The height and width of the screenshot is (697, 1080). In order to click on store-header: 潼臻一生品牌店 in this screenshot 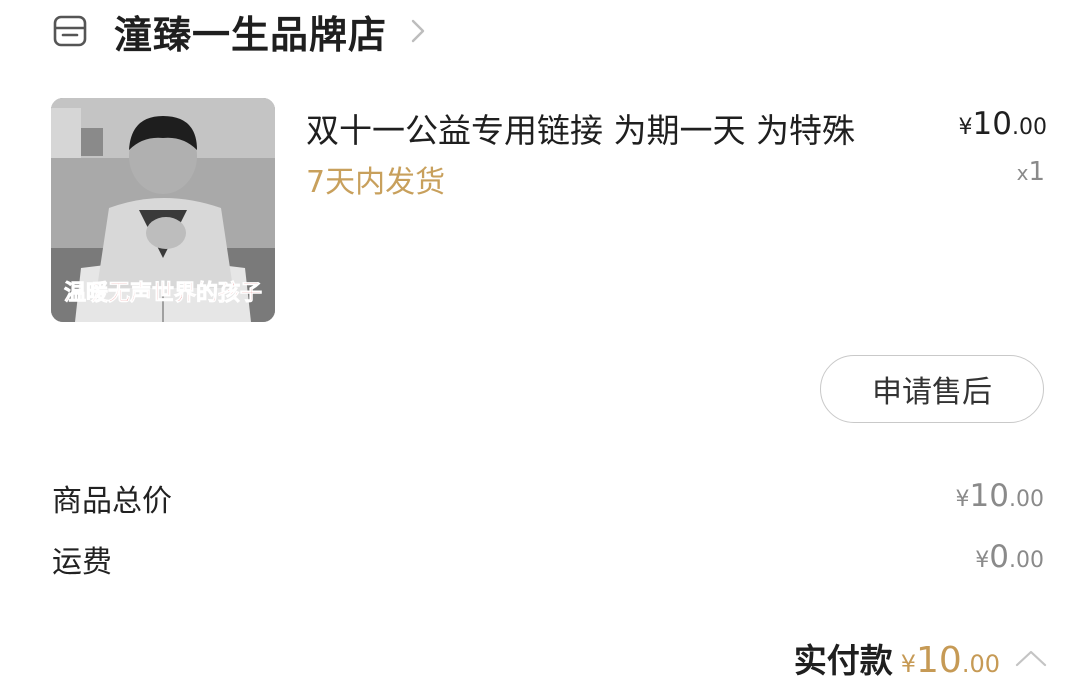, I will do `click(239, 31)`.